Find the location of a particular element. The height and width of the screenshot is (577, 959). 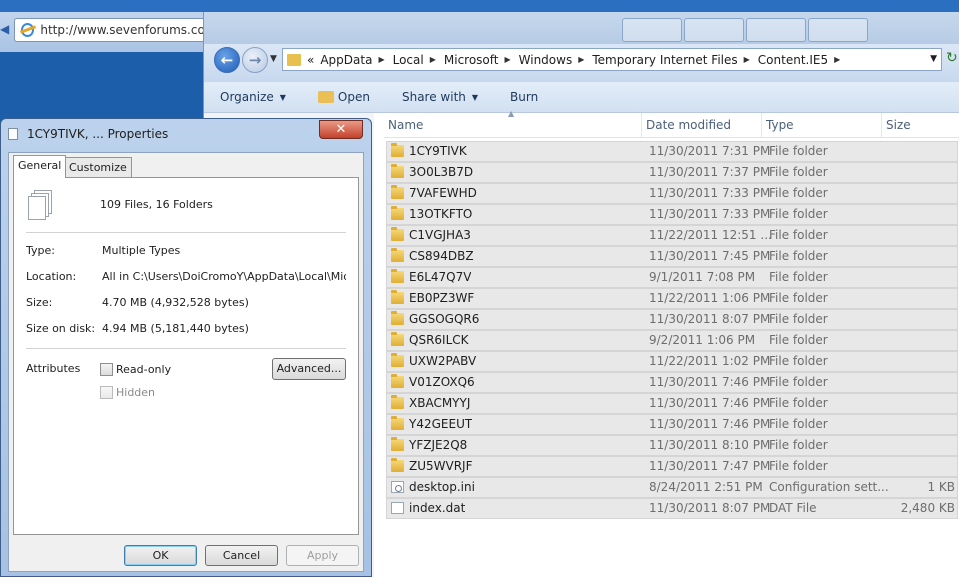

column-header-name-label: Name is located at coordinates (406, 125).